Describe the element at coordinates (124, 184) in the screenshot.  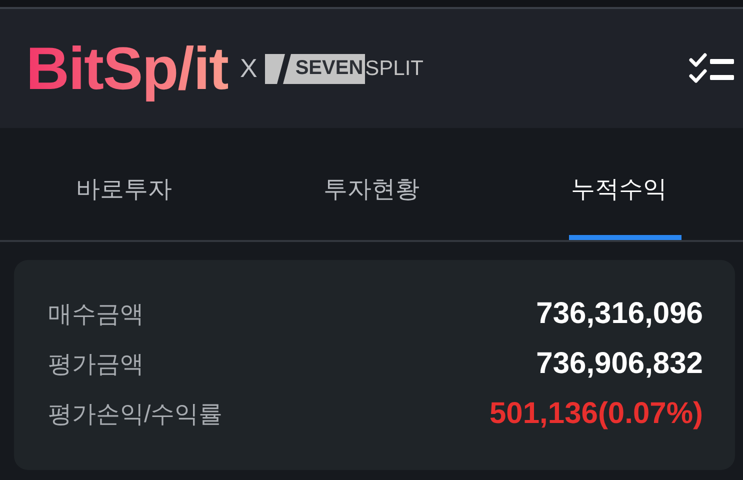
I see `tab: 바로투자` at that location.